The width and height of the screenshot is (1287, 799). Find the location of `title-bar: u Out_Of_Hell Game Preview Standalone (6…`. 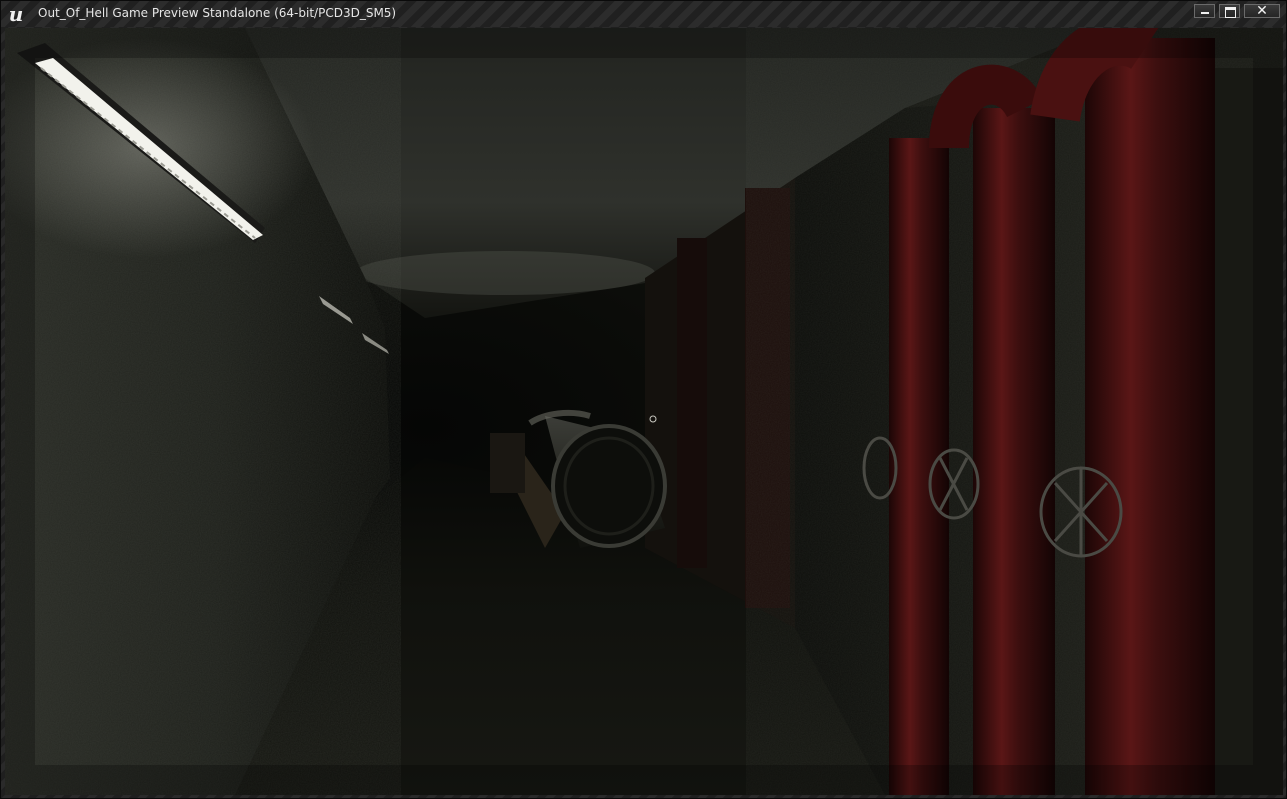

title-bar: u Out_Of_Hell Game Preview Standalone (6… is located at coordinates (643, 14).